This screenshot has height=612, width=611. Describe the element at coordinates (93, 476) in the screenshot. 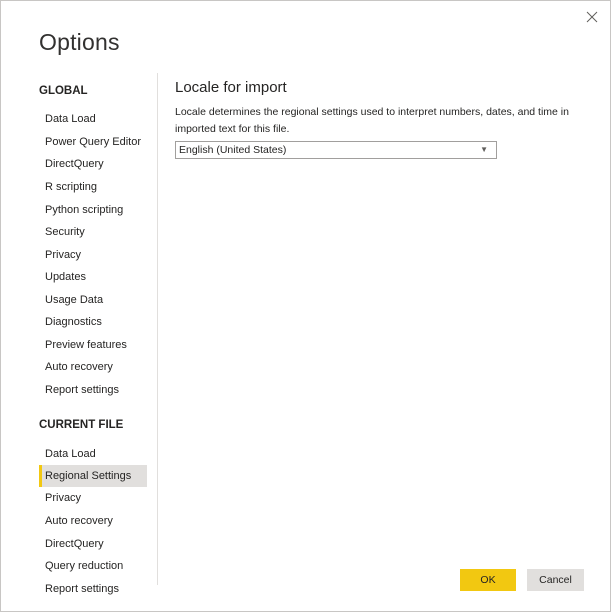

I see `sidebar-item-file-regional-settings: Regional Settings` at that location.